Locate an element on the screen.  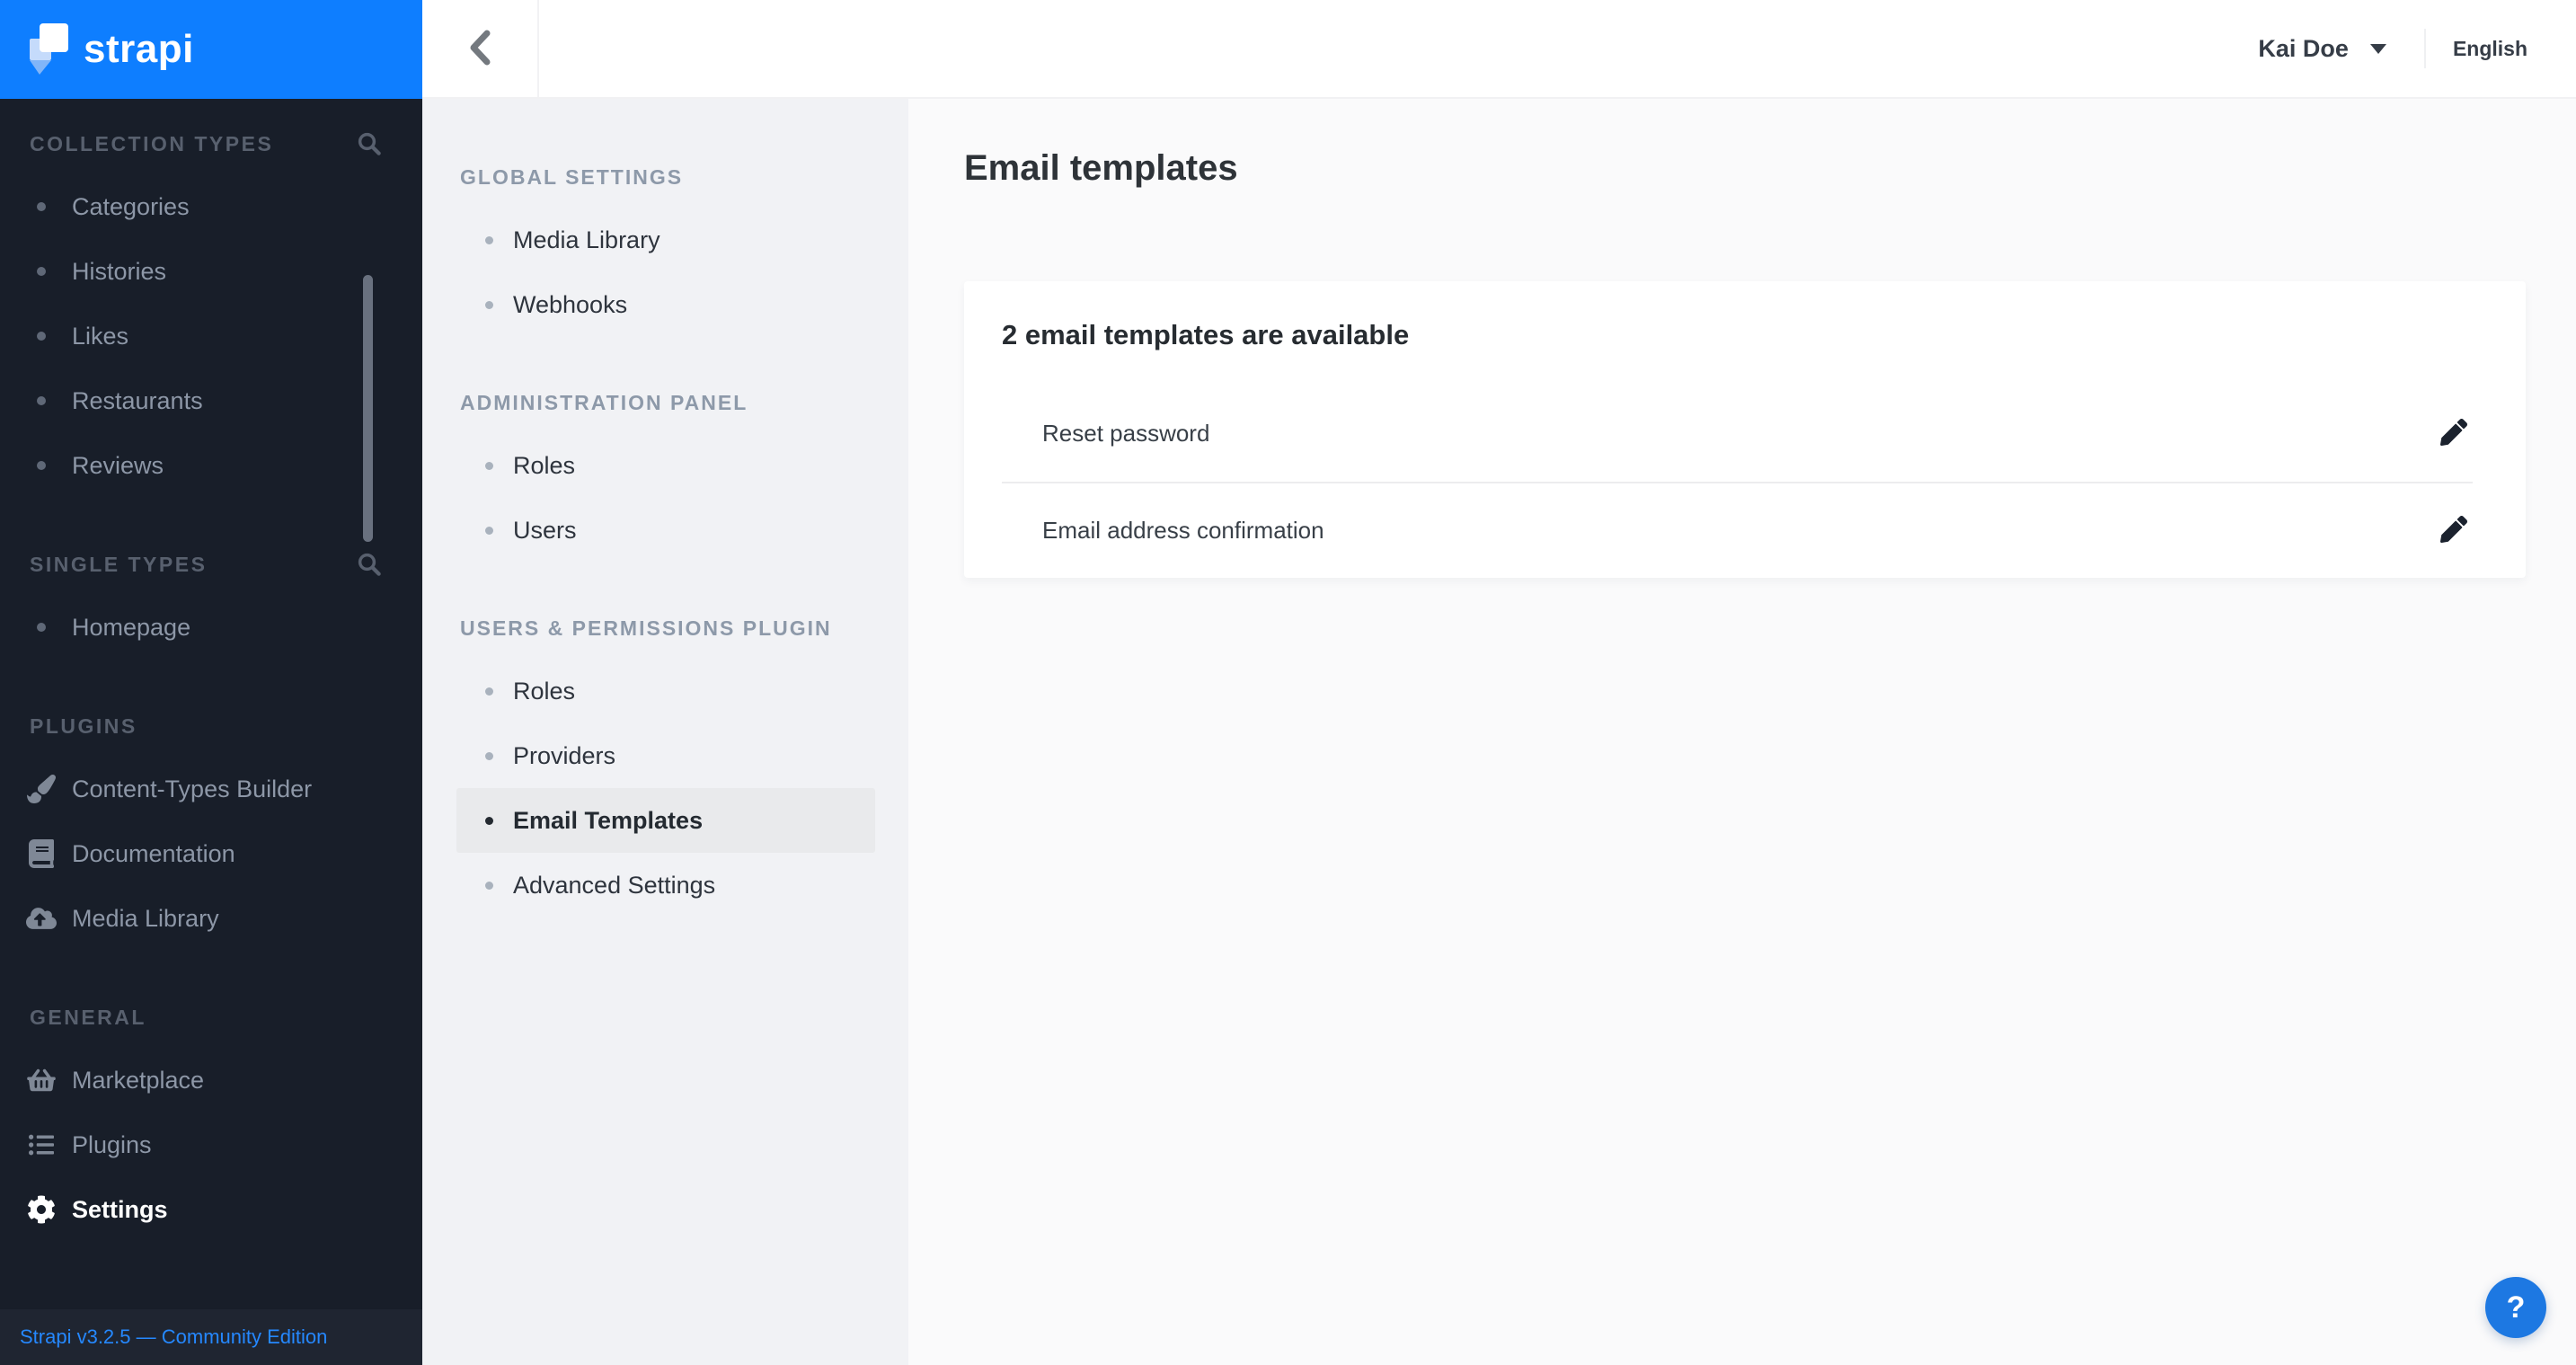
subnav-section-title: ADMINISTRATION PANEL is located at coordinates (604, 402).